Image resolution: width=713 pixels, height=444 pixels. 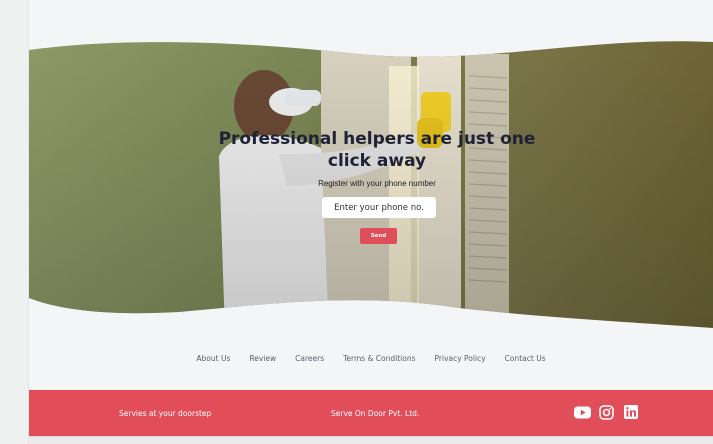 I want to click on nav-link-review: Review, so click(x=262, y=361).